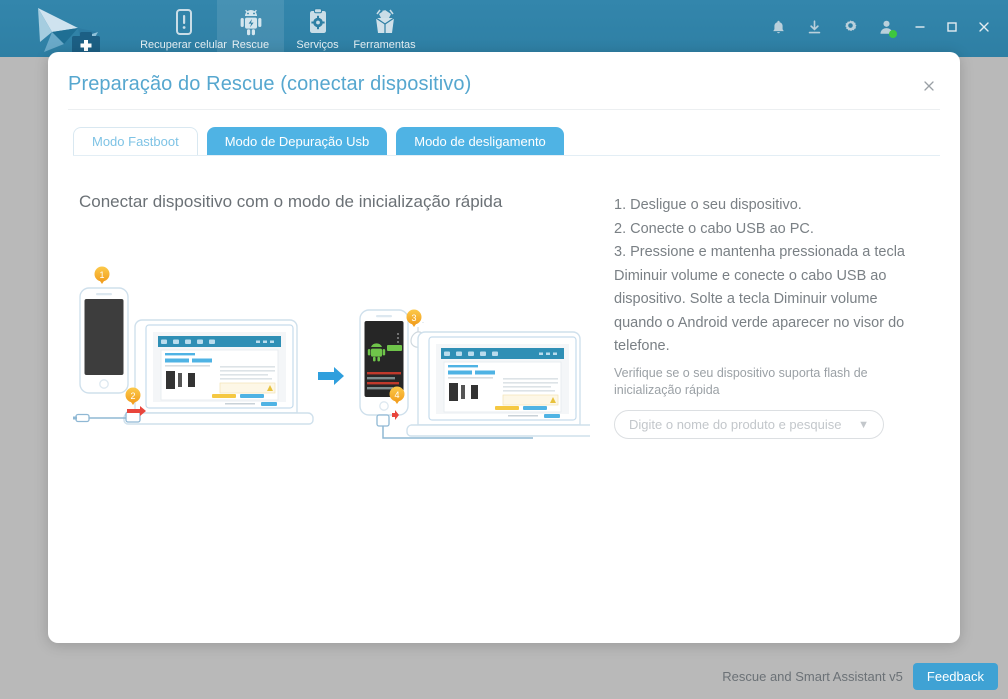 The image size is (1008, 699). I want to click on download-icon, so click(814, 30).